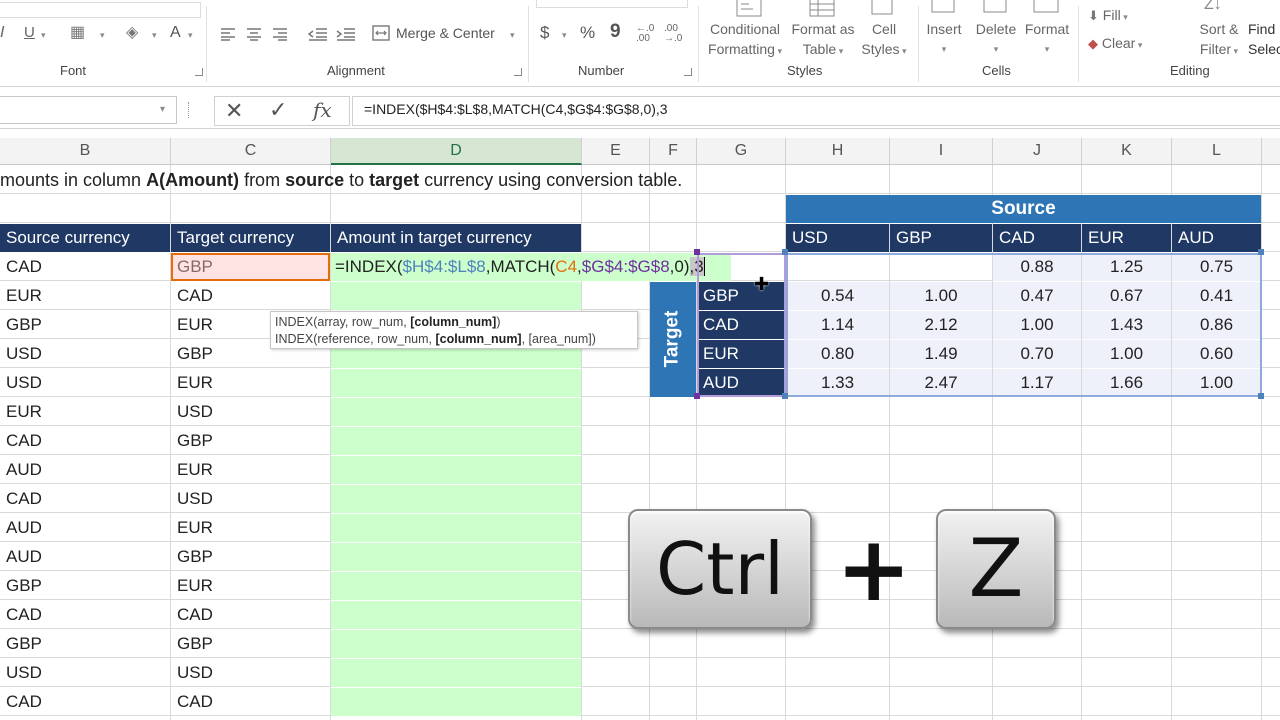  I want to click on increase-indent-icon, so click(346, 36).